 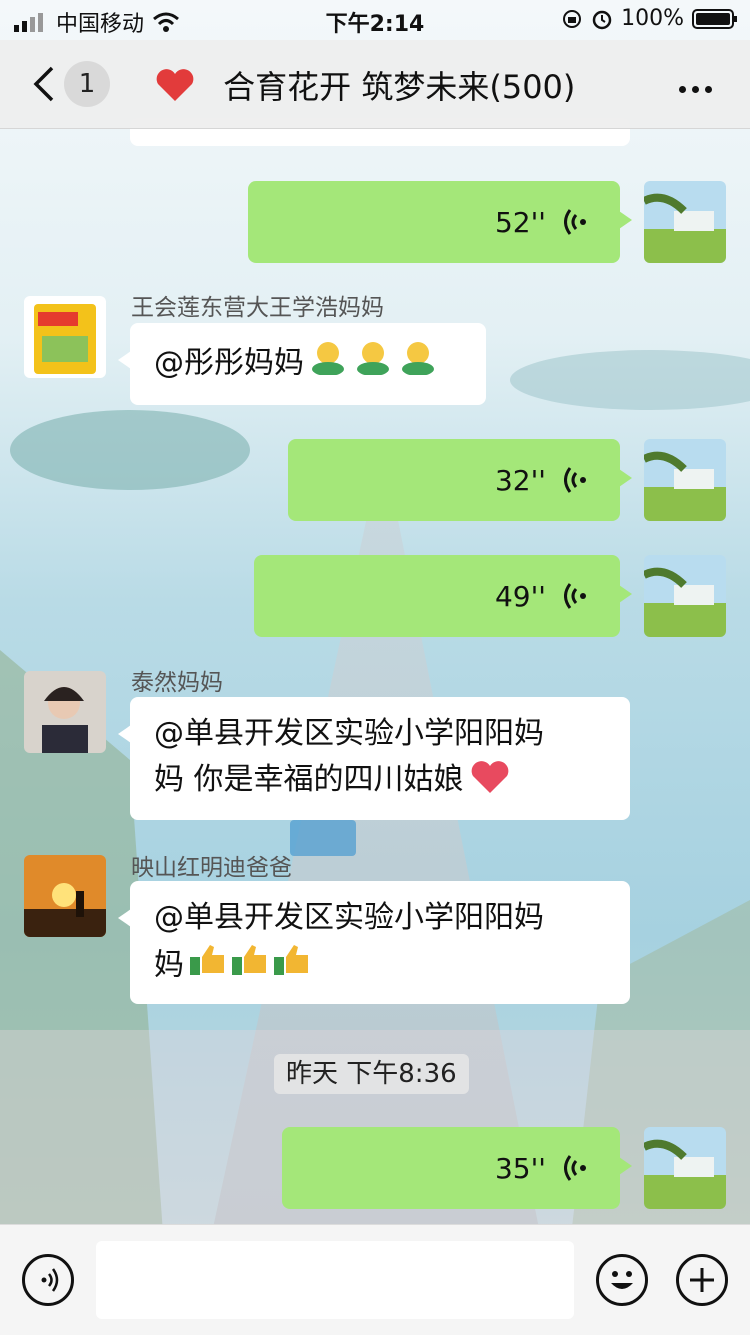 I want to click on voice-duration: 49'', so click(x=520, y=596).